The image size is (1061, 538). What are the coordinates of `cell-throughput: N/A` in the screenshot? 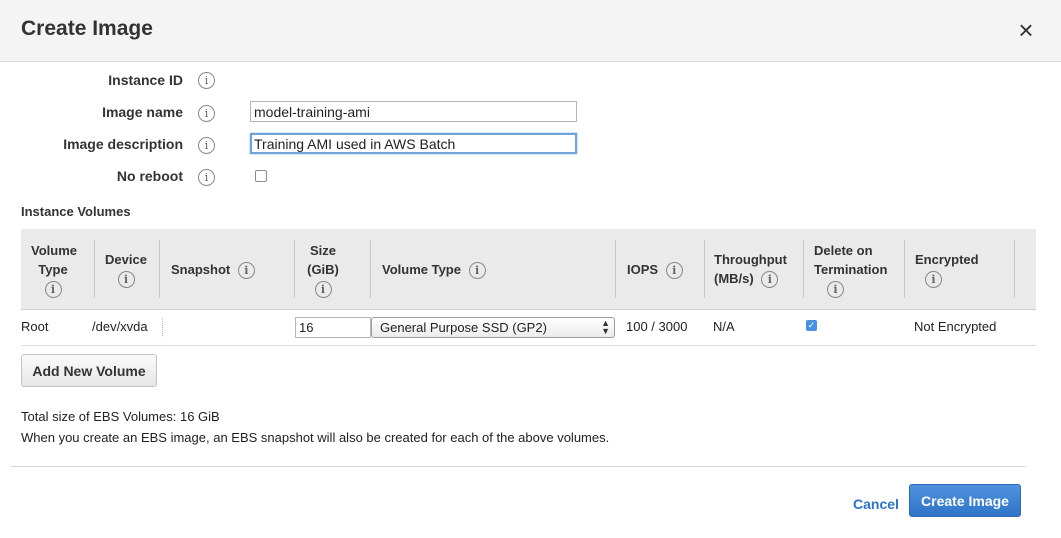 It's located at (724, 326).